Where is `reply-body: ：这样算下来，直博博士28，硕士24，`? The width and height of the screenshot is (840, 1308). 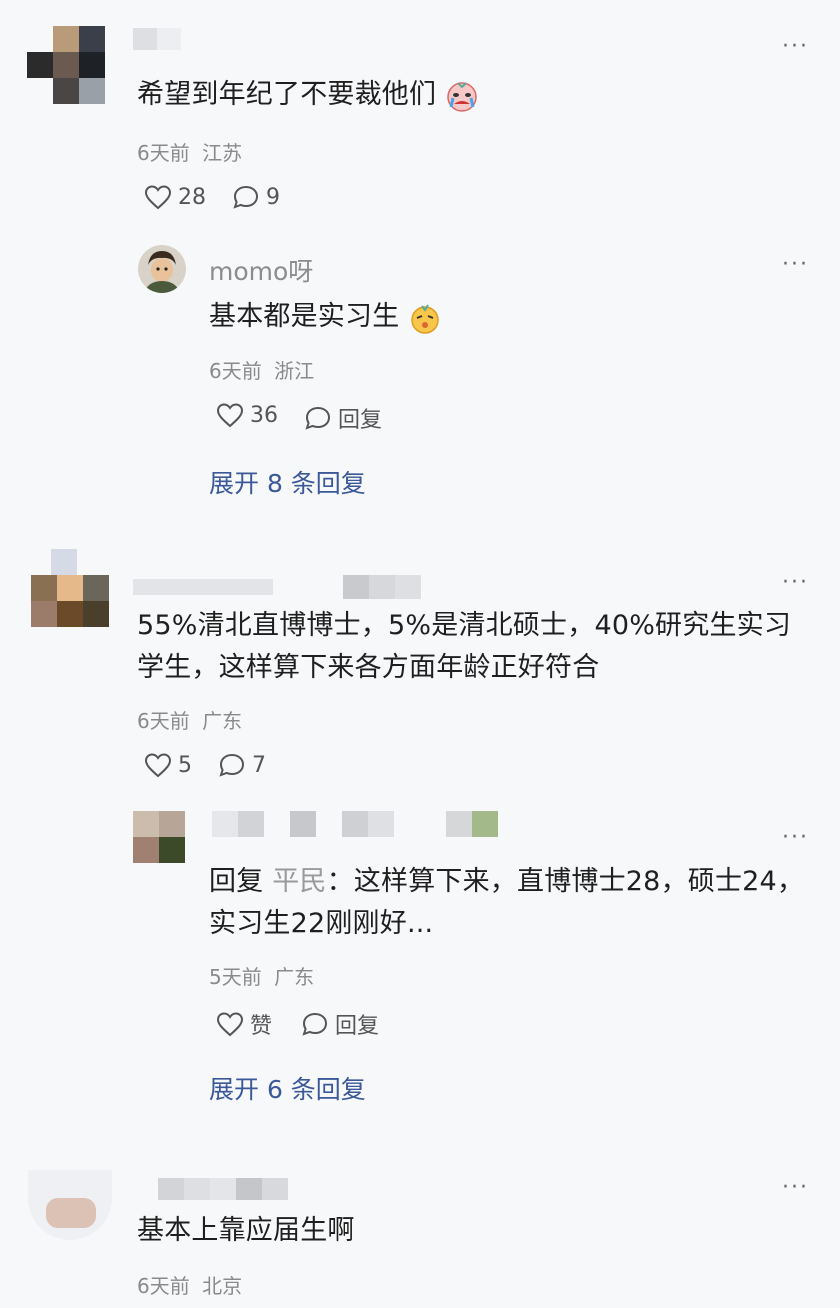
reply-body: ：这样算下来，直博博士28，硕士24， is located at coordinates (565, 881).